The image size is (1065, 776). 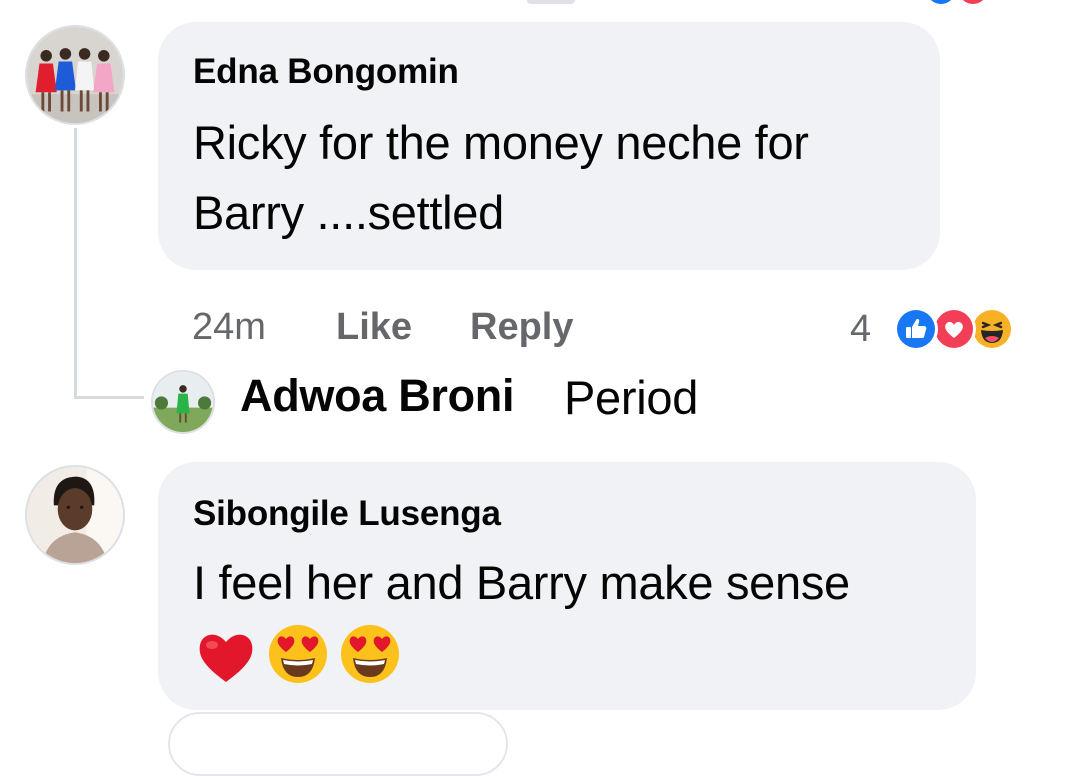 I want to click on comment-author: Edna Bongomin, so click(x=326, y=72).